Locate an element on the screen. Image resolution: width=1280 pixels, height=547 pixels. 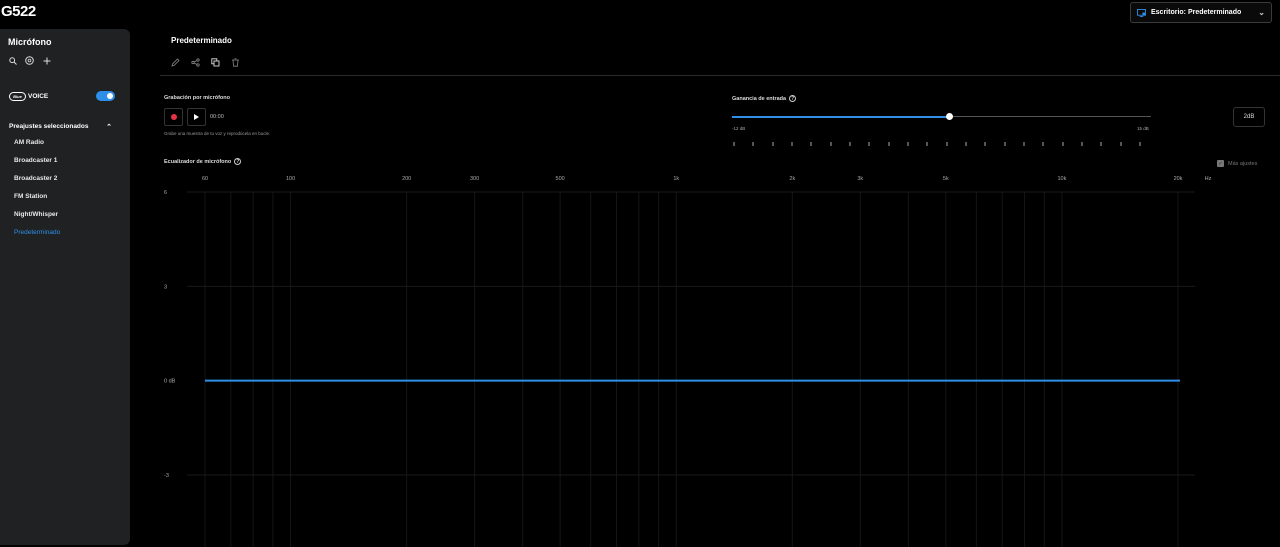
record-button is located at coordinates (173, 117).